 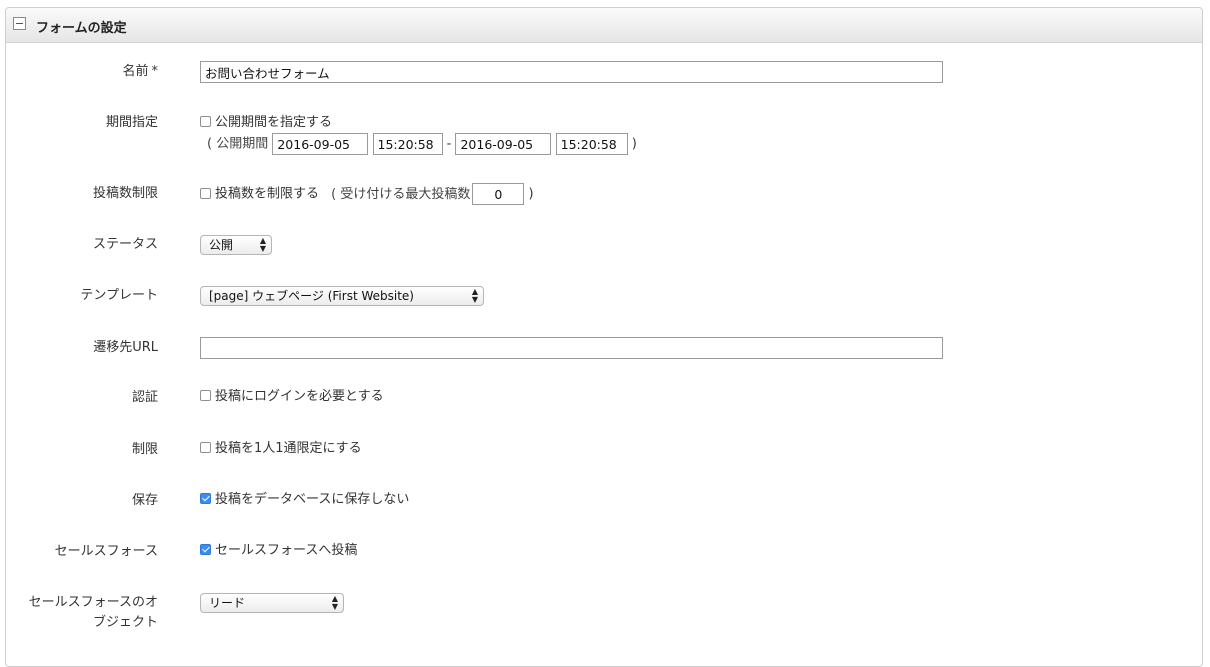 What do you see at coordinates (125, 622) in the screenshot?
I see `salesforce-object-label-line2: ブジェクト` at bounding box center [125, 622].